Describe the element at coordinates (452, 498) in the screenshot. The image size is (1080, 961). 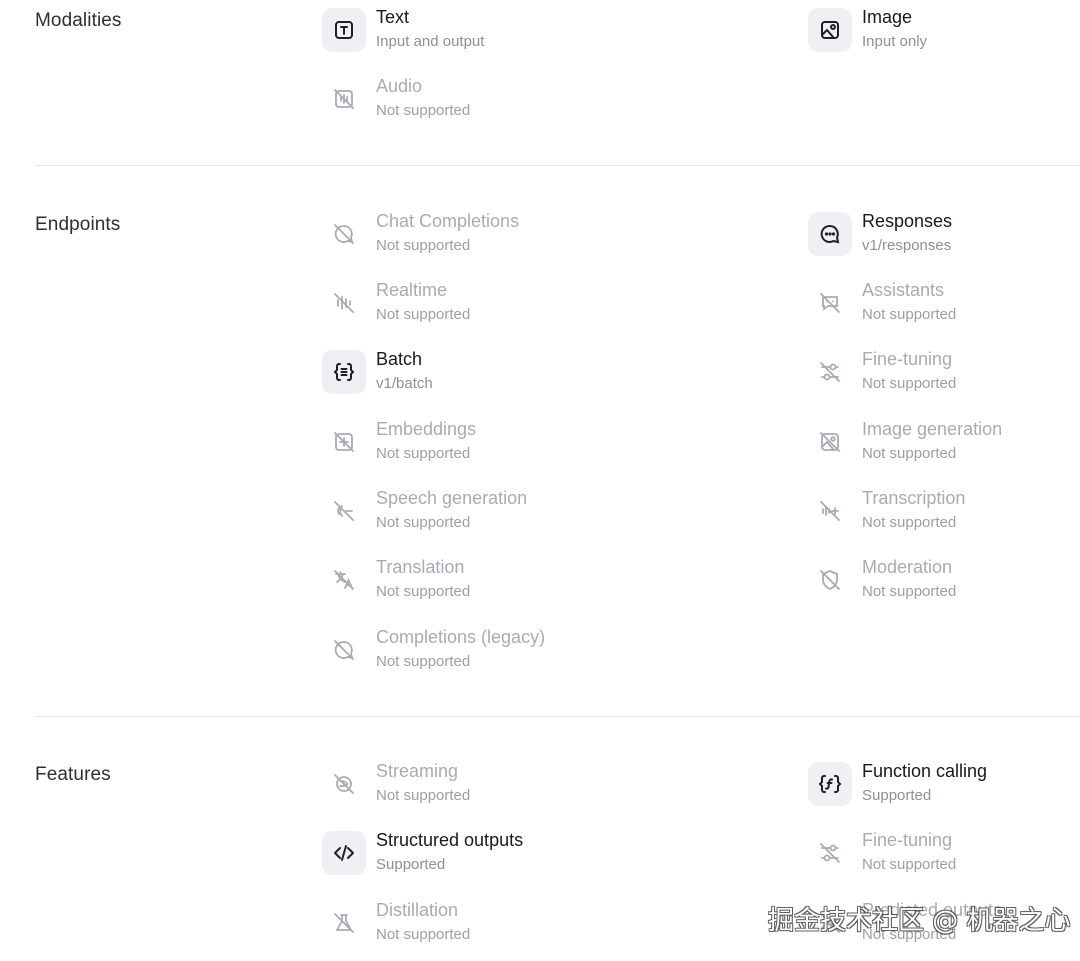
I see `capability-label: Speech generation` at that location.